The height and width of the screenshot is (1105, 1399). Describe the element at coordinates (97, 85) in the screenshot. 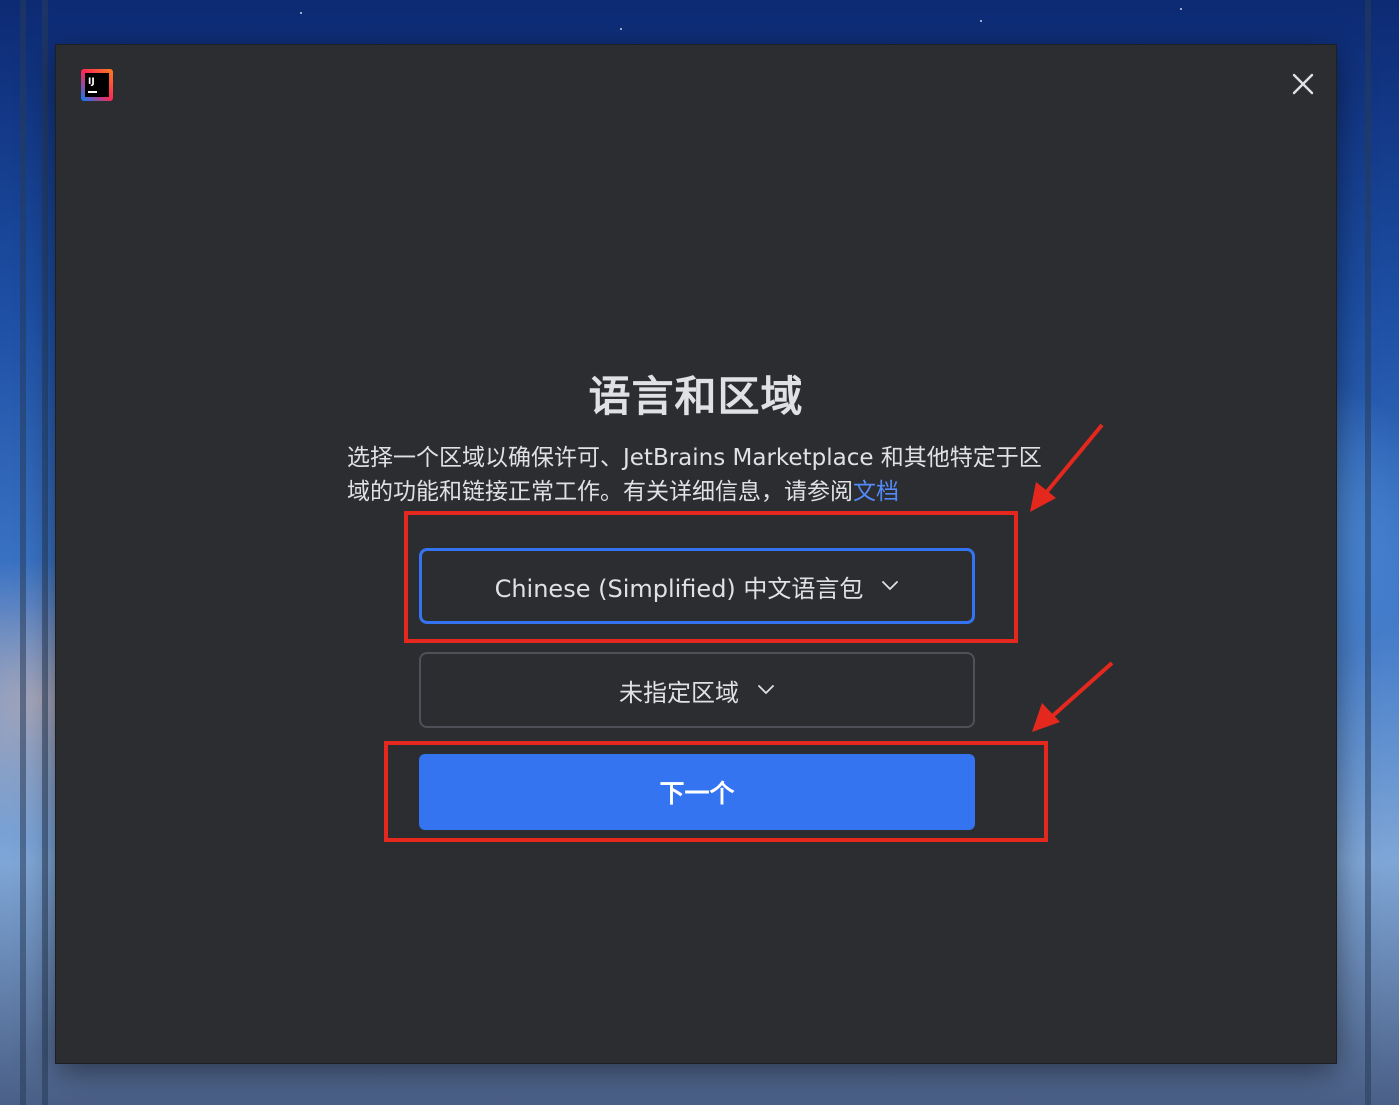

I see `intellij-logo-icon: IJ` at that location.